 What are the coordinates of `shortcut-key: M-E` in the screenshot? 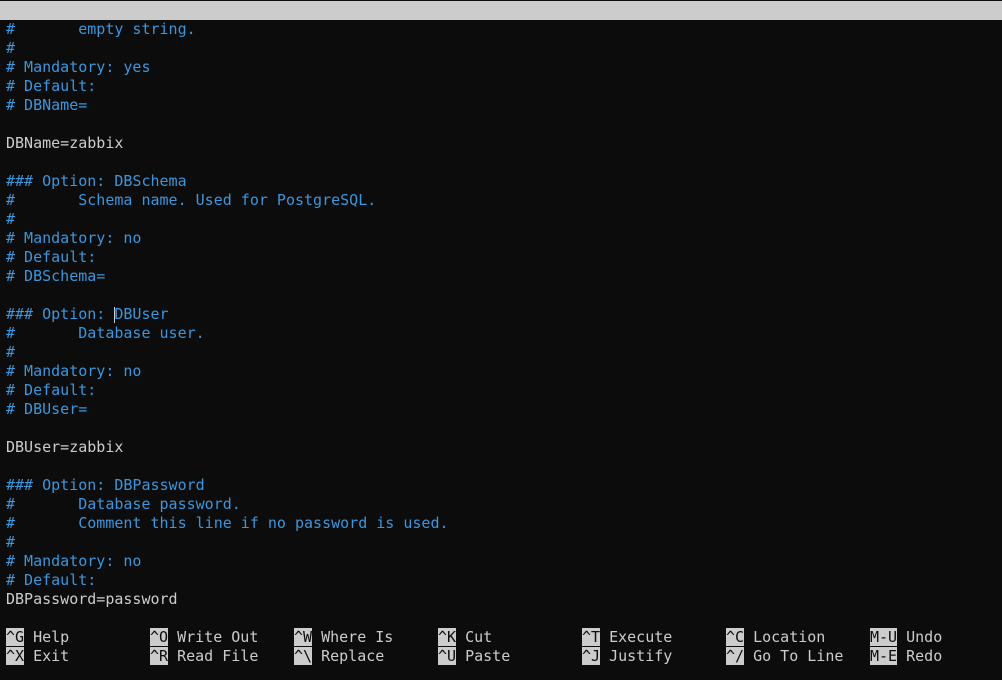 It's located at (884, 656).